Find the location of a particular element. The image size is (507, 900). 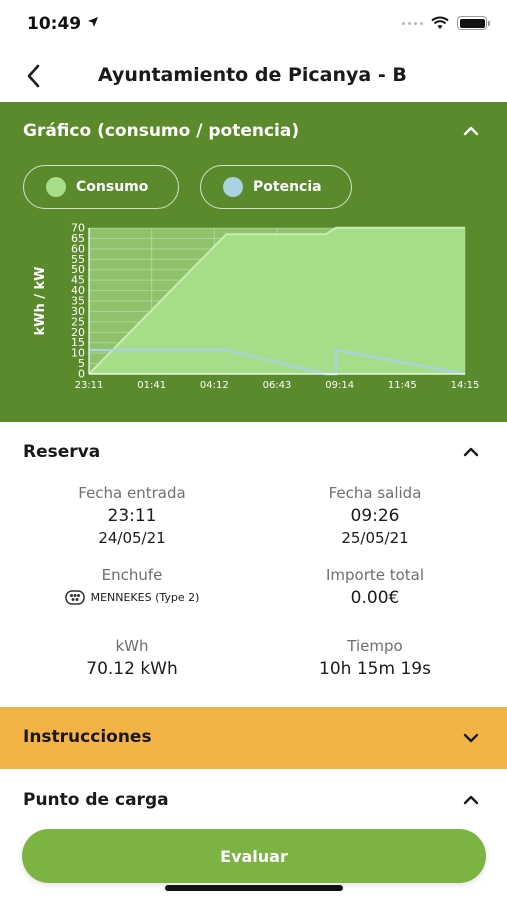

status-bar: 10:49 is located at coordinates (253, 25).